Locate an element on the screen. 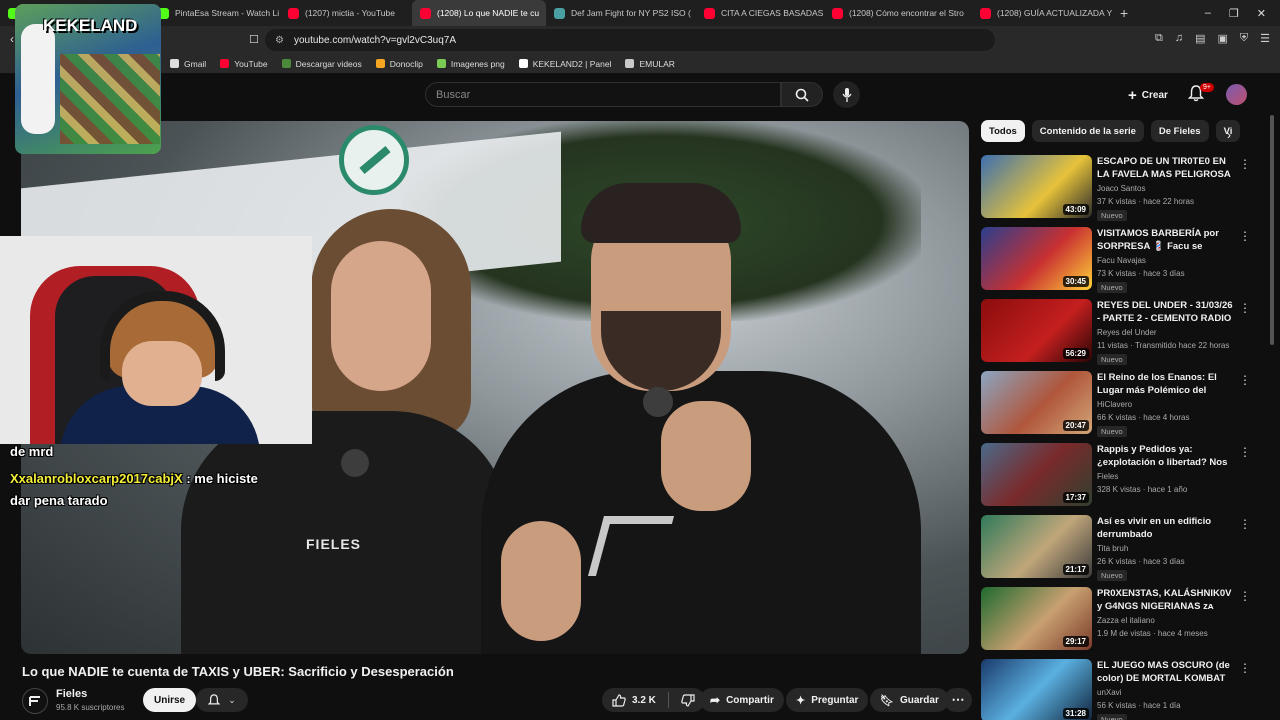 The height and width of the screenshot is (720, 1280). browser-tab: (1208) Lo que NADIE te cu× is located at coordinates (479, 13).